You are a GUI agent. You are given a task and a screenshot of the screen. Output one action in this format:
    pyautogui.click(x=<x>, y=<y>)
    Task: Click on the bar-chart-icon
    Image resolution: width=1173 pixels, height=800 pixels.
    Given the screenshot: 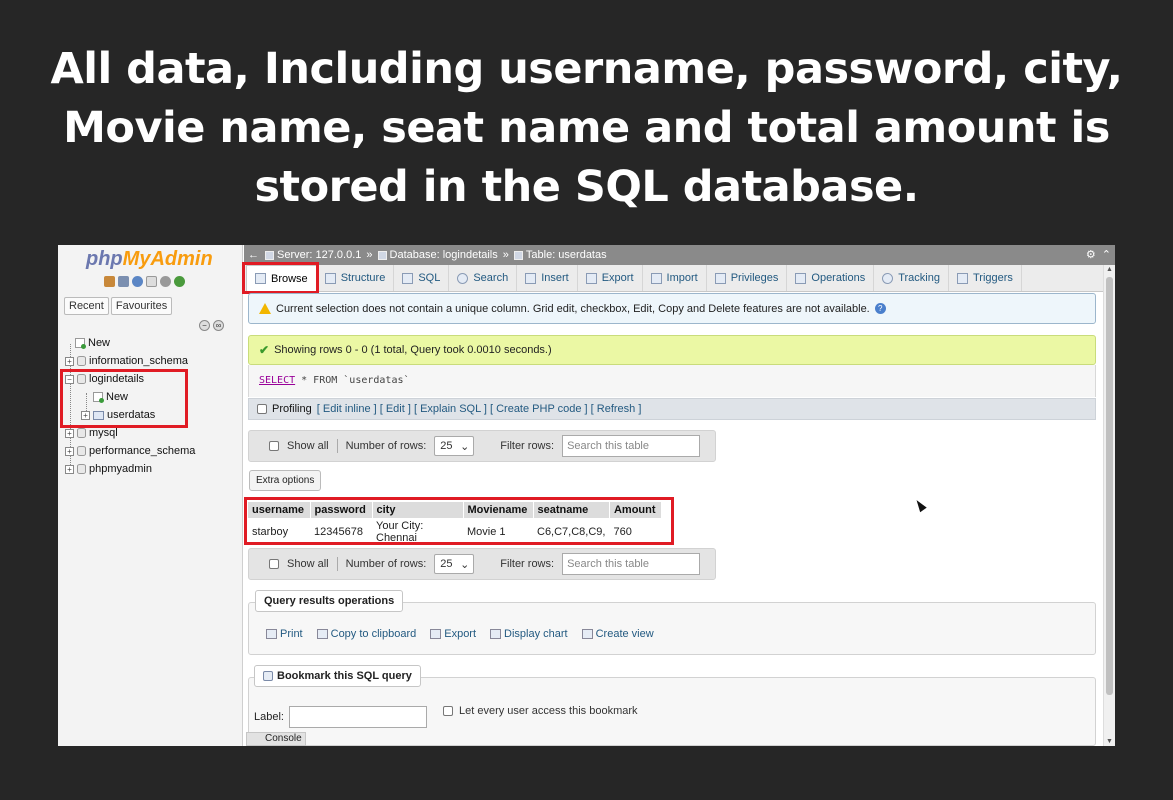 What is the action you would take?
    pyautogui.click(x=496, y=634)
    